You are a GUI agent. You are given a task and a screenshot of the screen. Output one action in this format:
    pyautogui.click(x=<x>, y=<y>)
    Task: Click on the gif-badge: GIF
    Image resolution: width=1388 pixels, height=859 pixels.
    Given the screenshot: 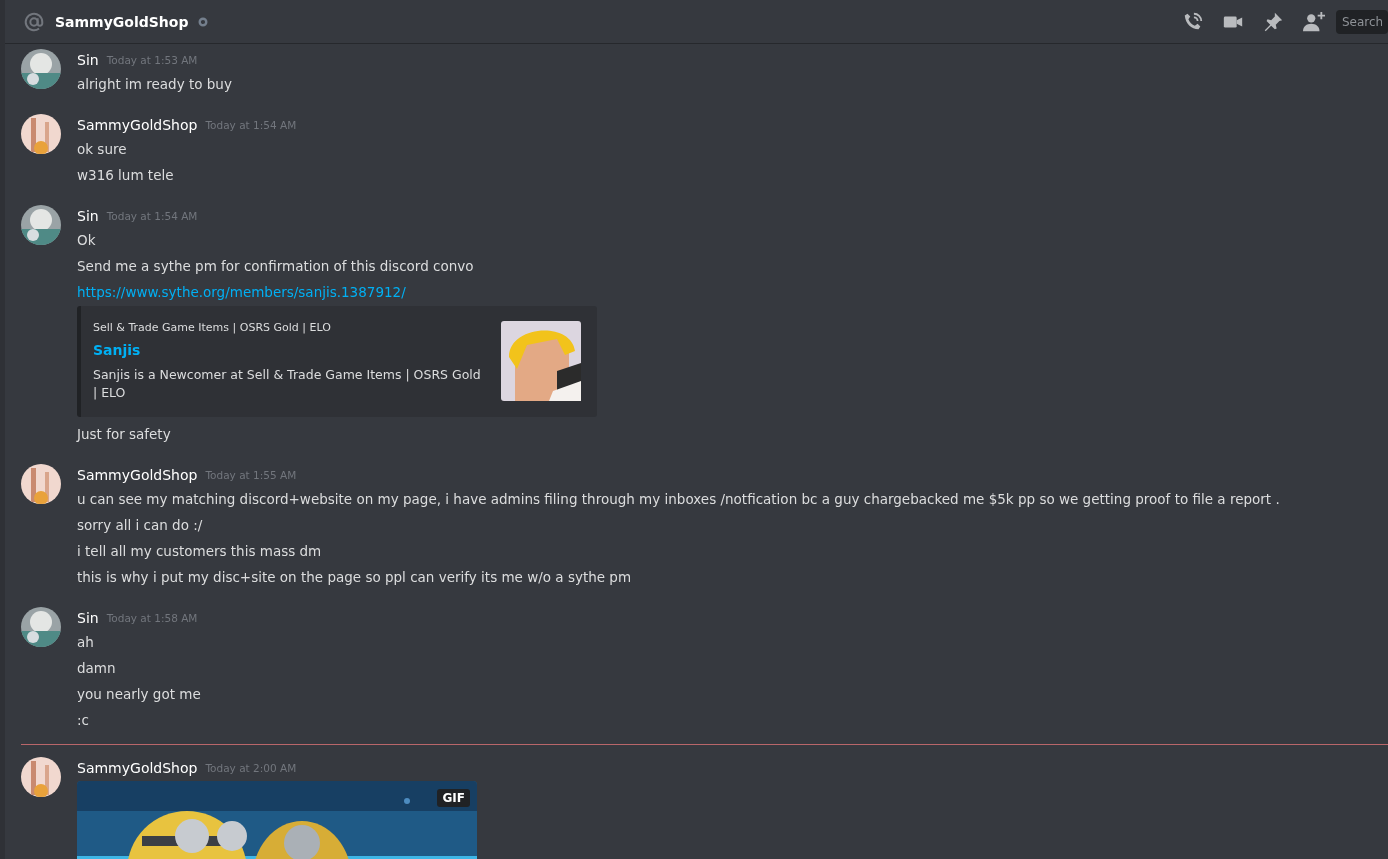 What is the action you would take?
    pyautogui.click(x=453, y=798)
    